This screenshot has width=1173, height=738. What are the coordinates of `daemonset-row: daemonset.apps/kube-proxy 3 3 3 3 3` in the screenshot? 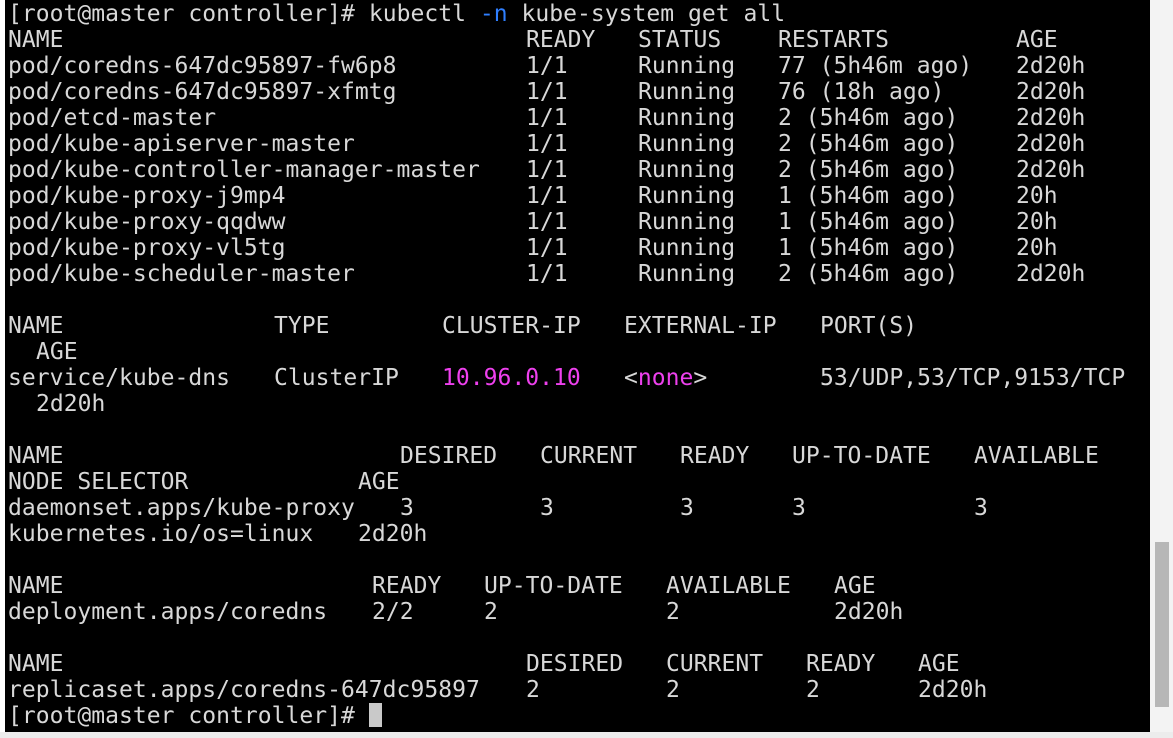 It's located at (498, 508).